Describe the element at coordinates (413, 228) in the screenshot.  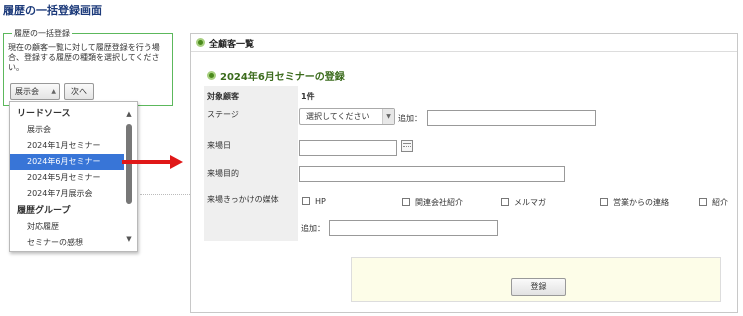
I see `media-add-input` at that location.